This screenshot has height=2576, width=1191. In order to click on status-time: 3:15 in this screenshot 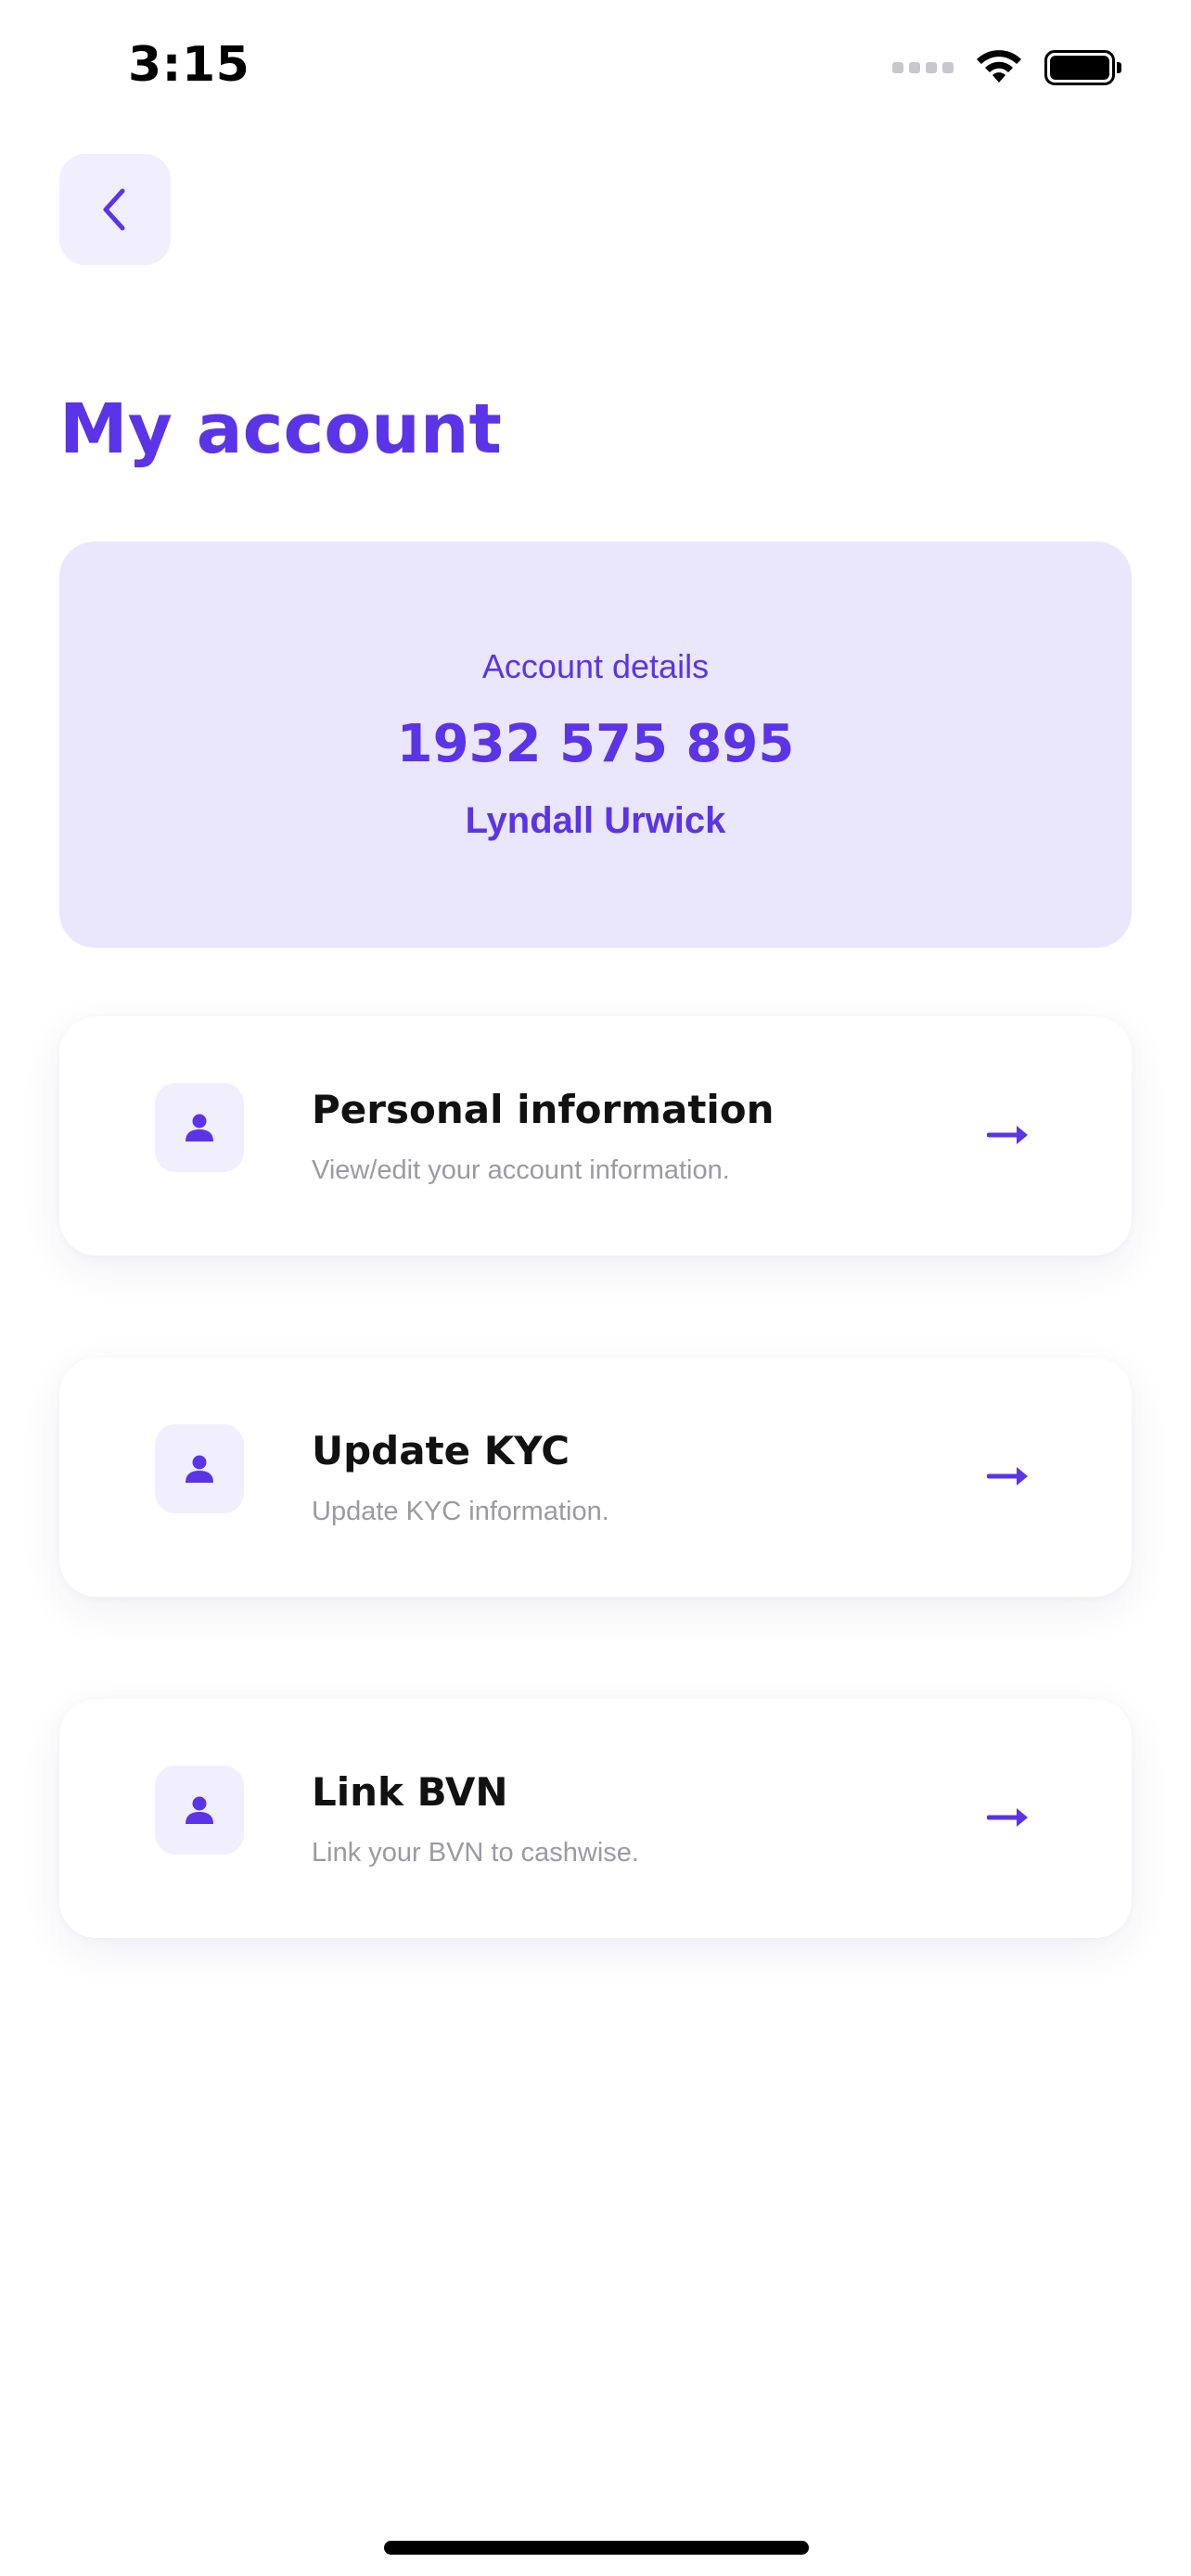, I will do `click(189, 65)`.